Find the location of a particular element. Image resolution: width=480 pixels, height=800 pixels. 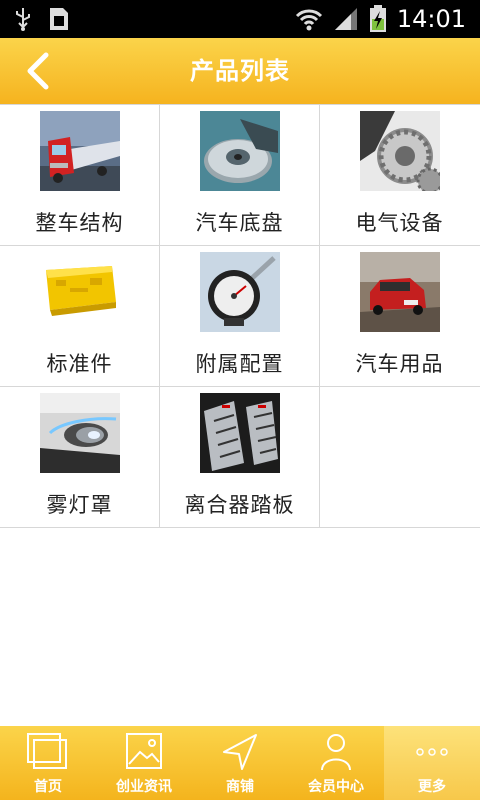

product-item: 离合器踏板 is located at coordinates (240, 457).